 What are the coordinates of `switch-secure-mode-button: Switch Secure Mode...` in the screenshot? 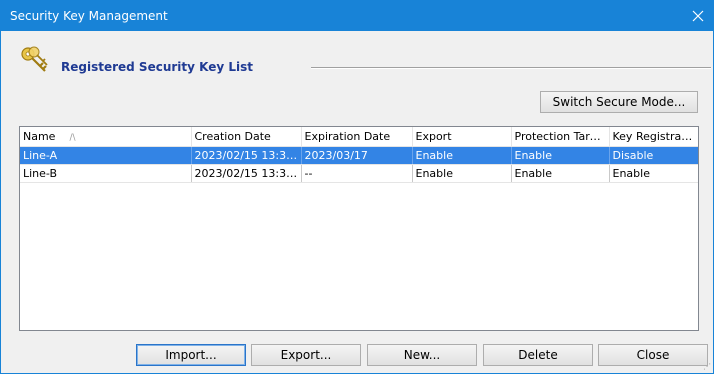 It's located at (619, 102).